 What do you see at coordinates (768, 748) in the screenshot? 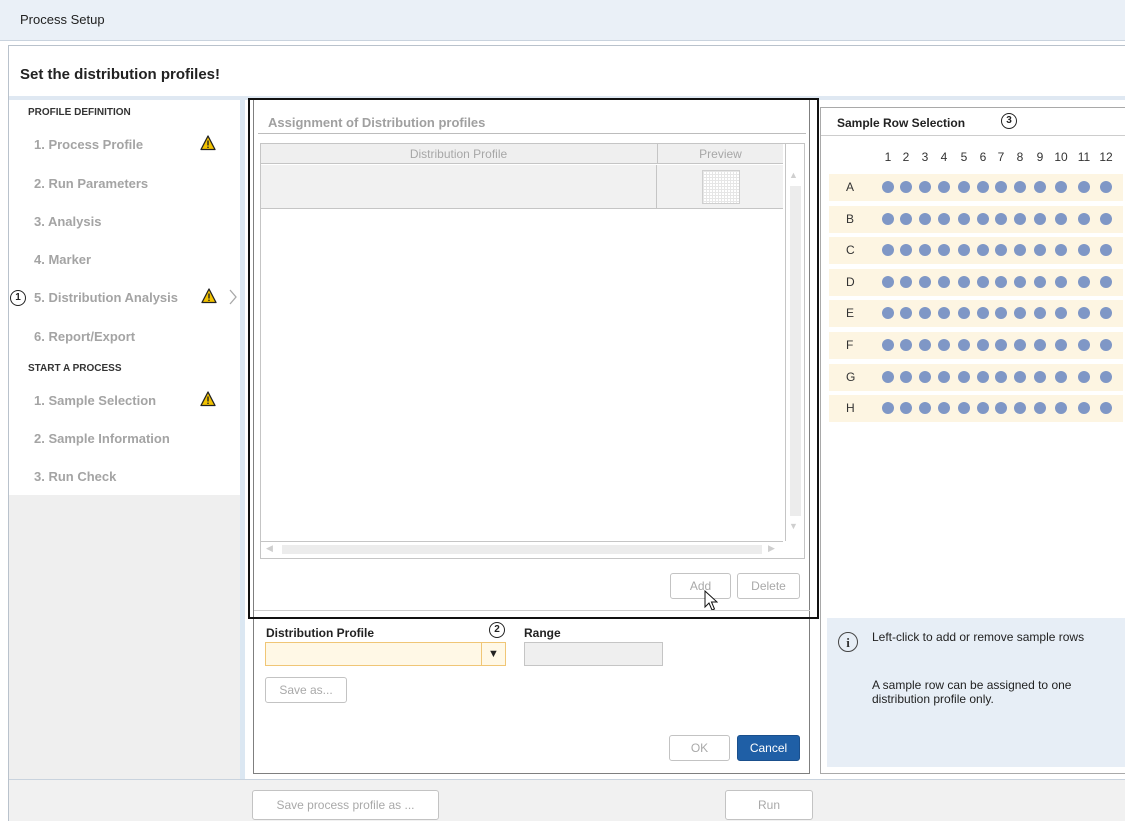
I see `cancel-button: Cancel` at bounding box center [768, 748].